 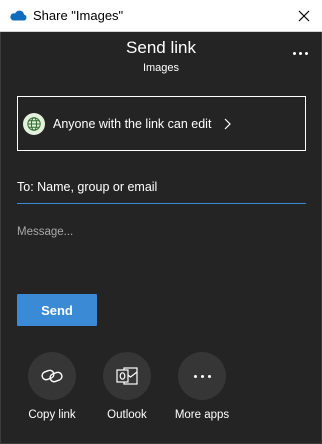 What do you see at coordinates (87, 187) in the screenshot?
I see `recipients-placeholder: To: Name, group or email` at bounding box center [87, 187].